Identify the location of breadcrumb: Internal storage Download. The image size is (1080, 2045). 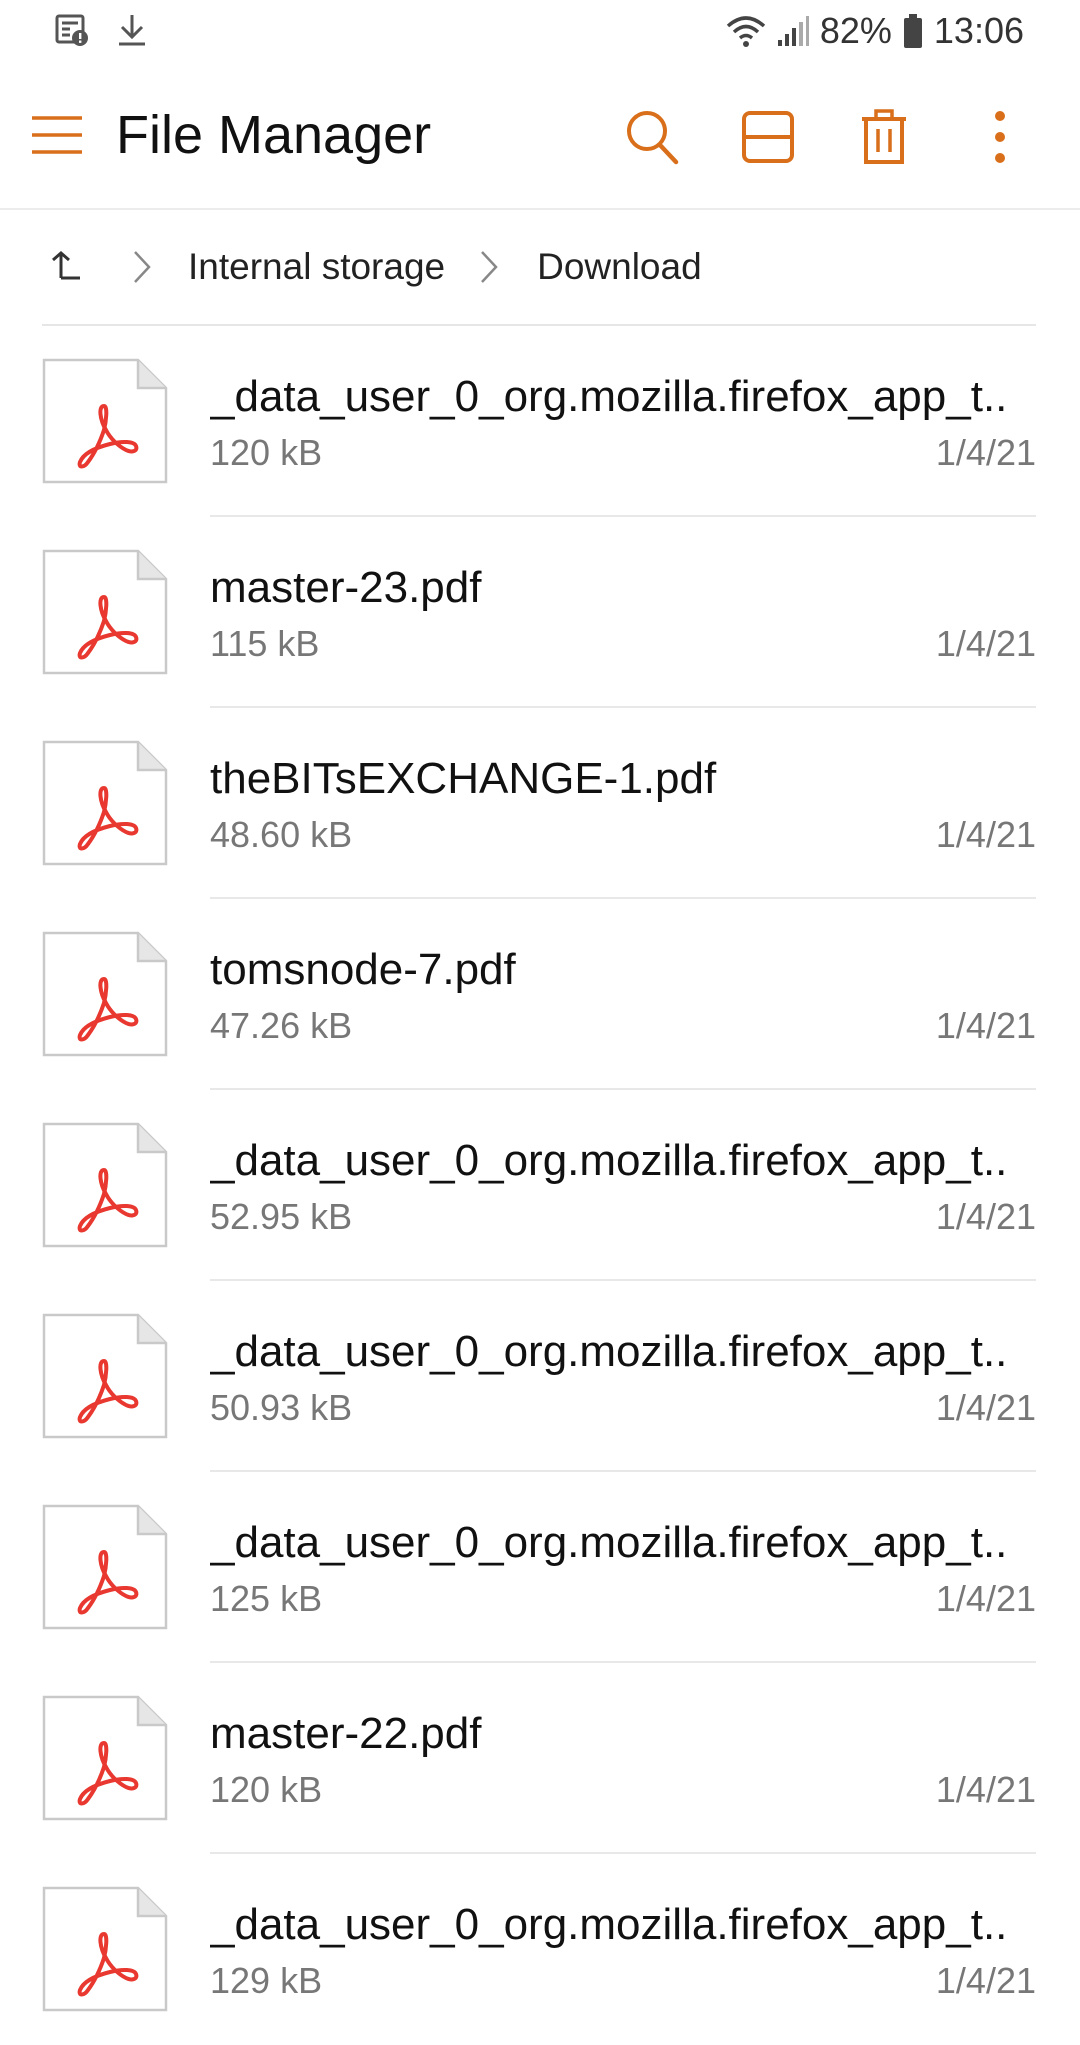
(539, 268).